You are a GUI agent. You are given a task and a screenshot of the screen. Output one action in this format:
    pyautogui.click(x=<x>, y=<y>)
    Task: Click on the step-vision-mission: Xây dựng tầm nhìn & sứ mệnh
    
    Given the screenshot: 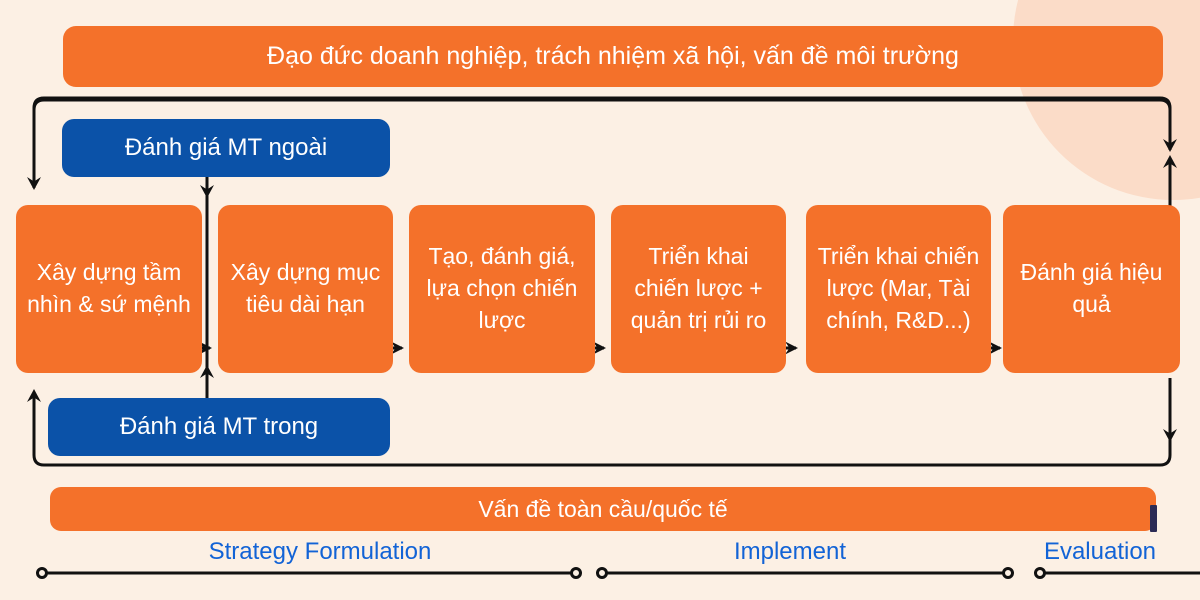 What is the action you would take?
    pyautogui.click(x=109, y=289)
    